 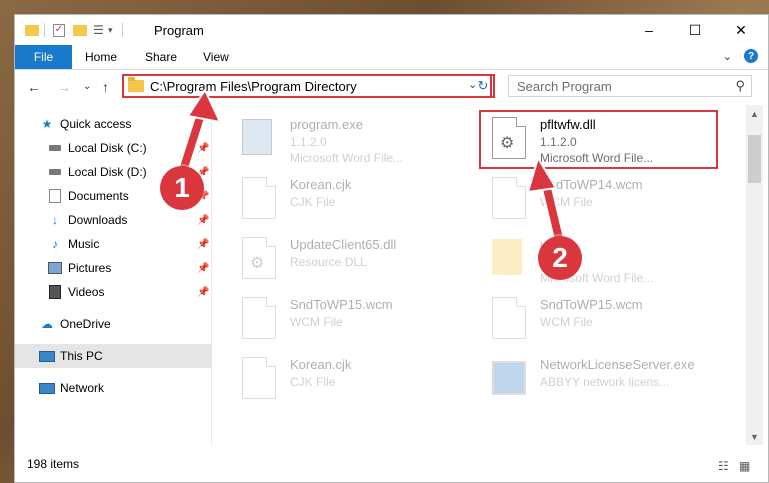 I want to click on tiles-view-icon: ▦, so click(x=747, y=466).